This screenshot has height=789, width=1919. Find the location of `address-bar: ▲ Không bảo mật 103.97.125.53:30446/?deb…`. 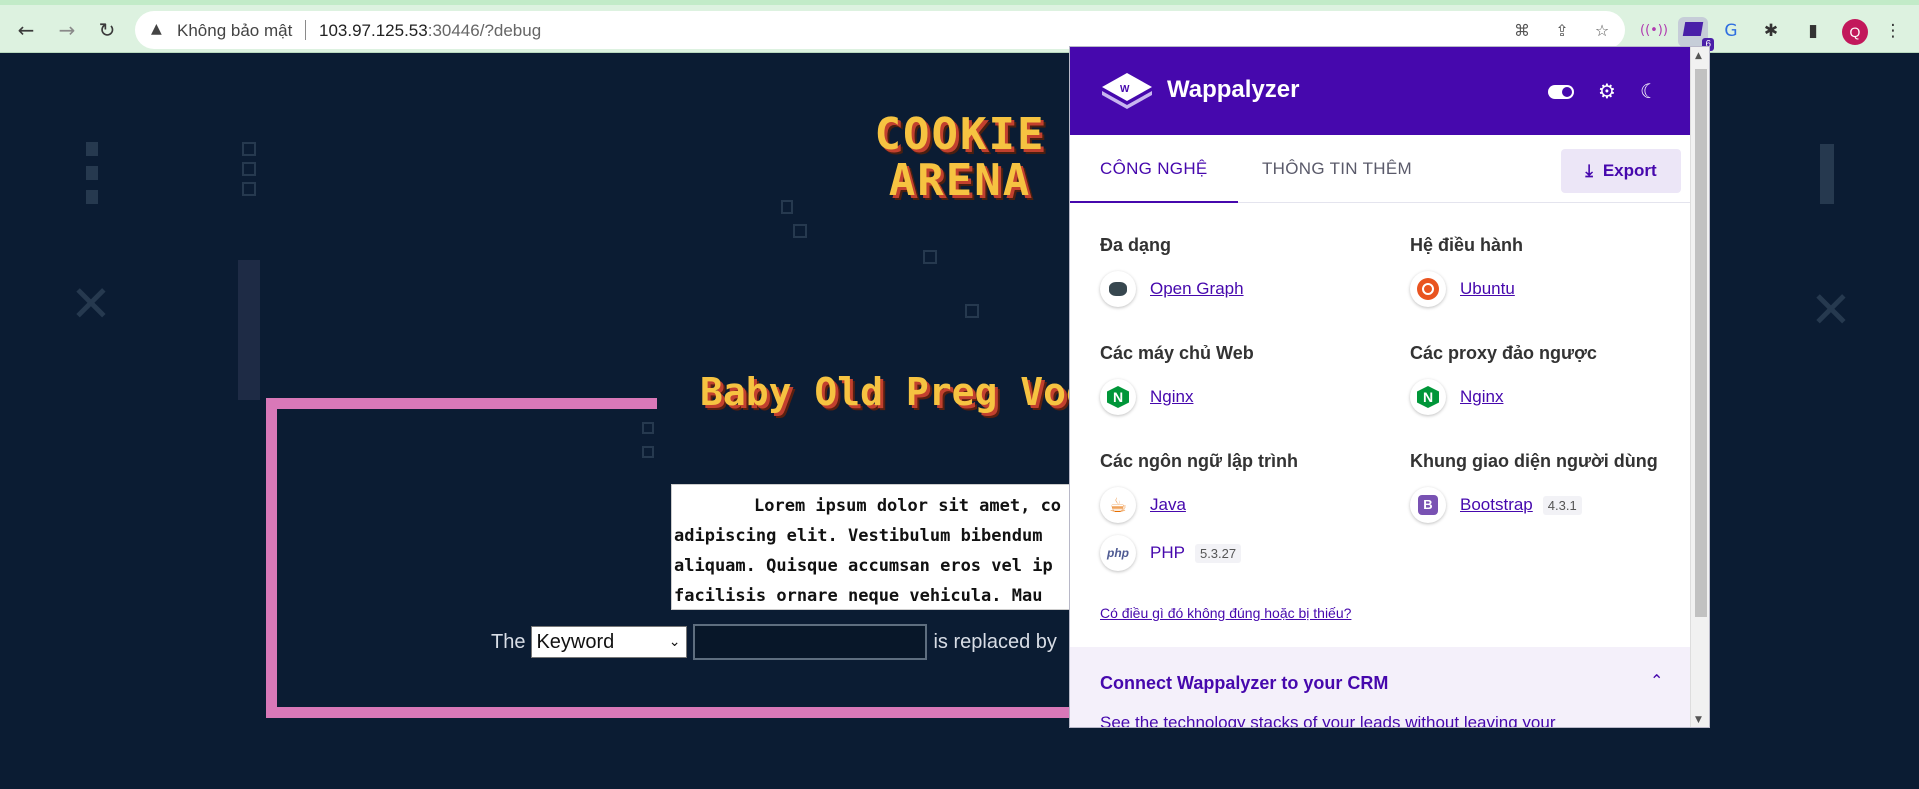

address-bar: ▲ Không bảo mật 103.97.125.53:30446/?deb… is located at coordinates (880, 30).